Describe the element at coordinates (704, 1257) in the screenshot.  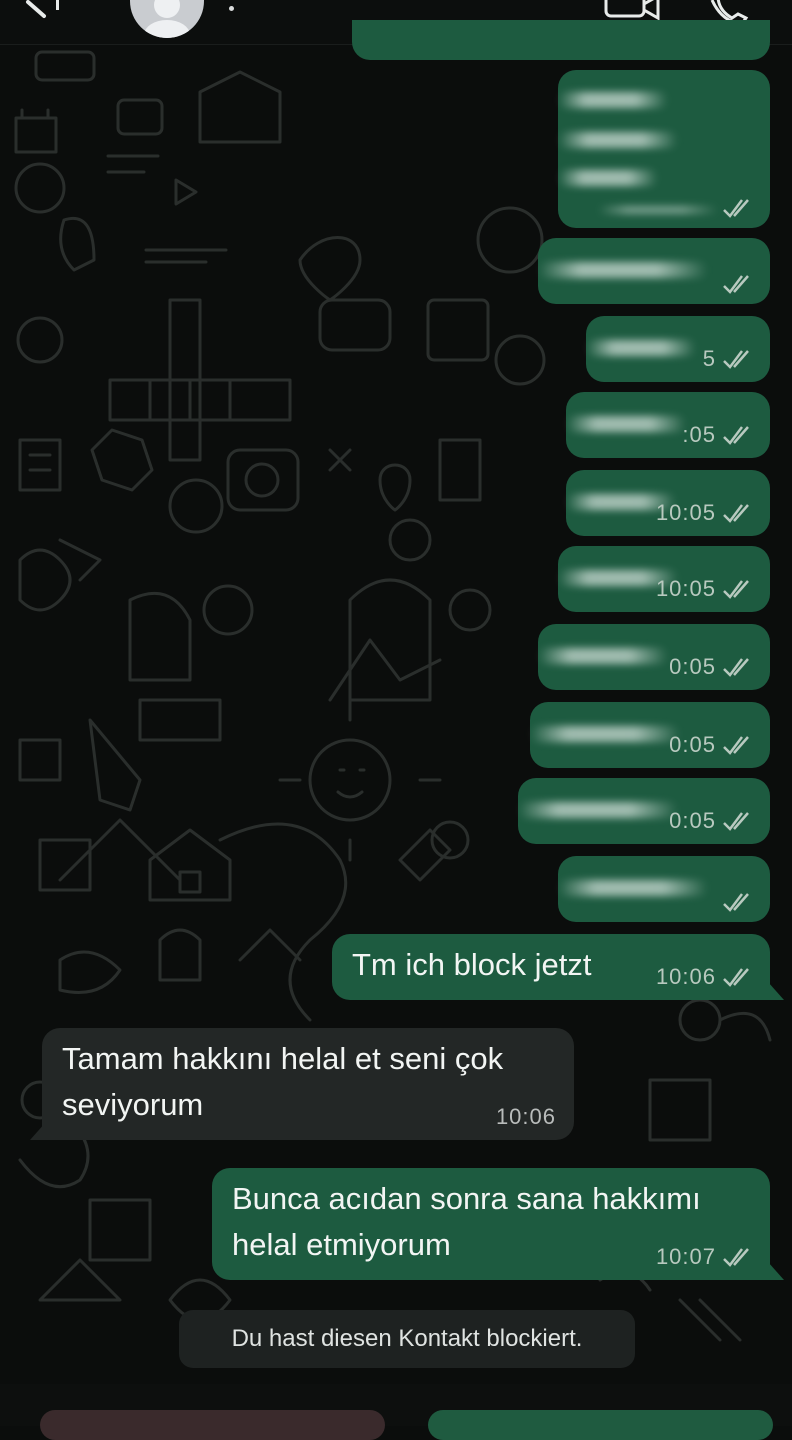
I see `message-meta: 10:07` at that location.